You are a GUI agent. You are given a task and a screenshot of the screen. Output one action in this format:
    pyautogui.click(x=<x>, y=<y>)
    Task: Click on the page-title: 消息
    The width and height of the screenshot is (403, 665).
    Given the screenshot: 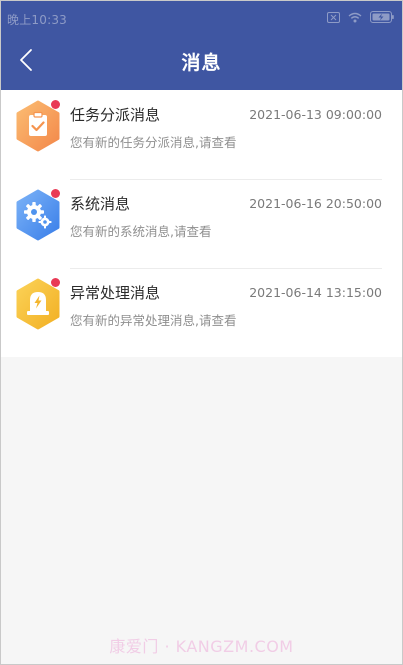 What is the action you would take?
    pyautogui.click(x=201, y=63)
    